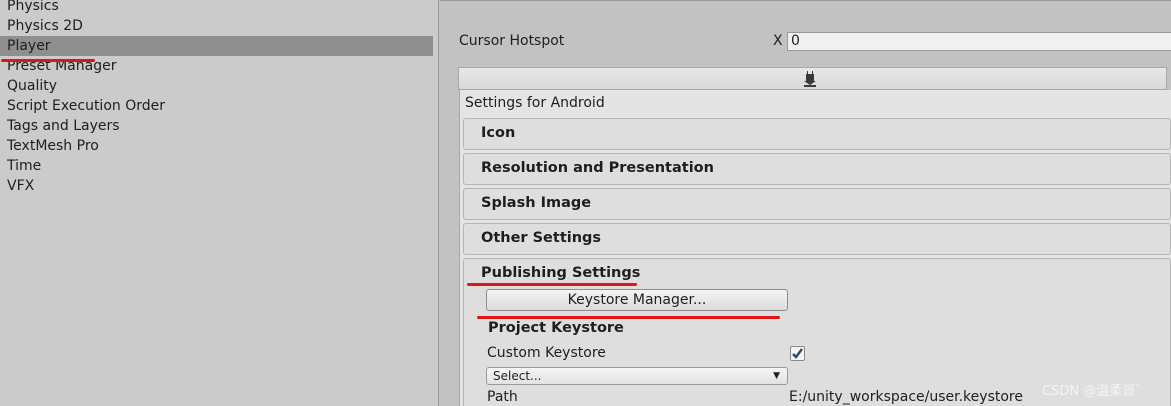 The width and height of the screenshot is (1171, 406). Describe the element at coordinates (795, 41) in the screenshot. I see `cursor-hotspot-x-value: 0` at that location.